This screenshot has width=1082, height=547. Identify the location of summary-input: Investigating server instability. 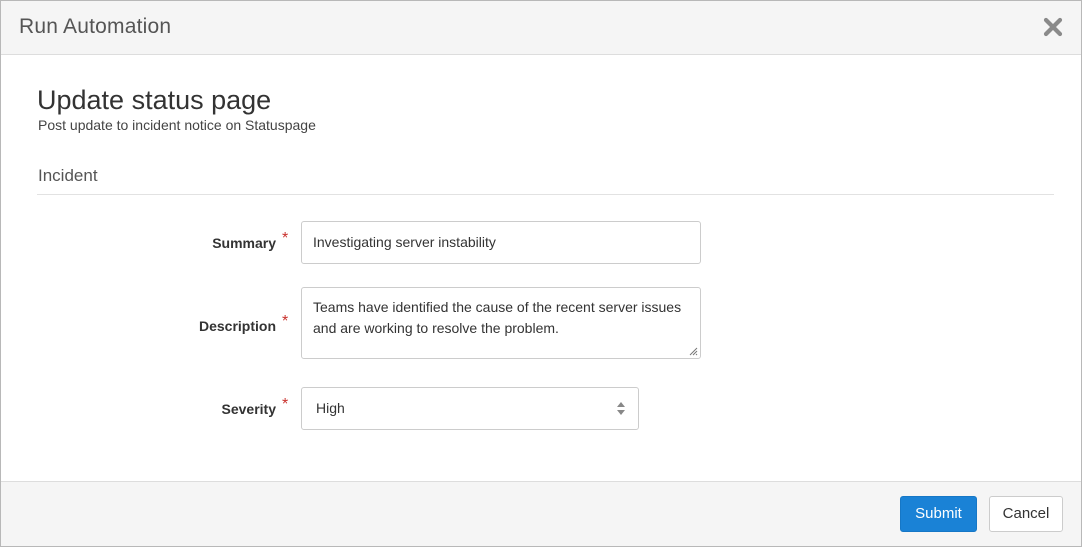
(501, 242).